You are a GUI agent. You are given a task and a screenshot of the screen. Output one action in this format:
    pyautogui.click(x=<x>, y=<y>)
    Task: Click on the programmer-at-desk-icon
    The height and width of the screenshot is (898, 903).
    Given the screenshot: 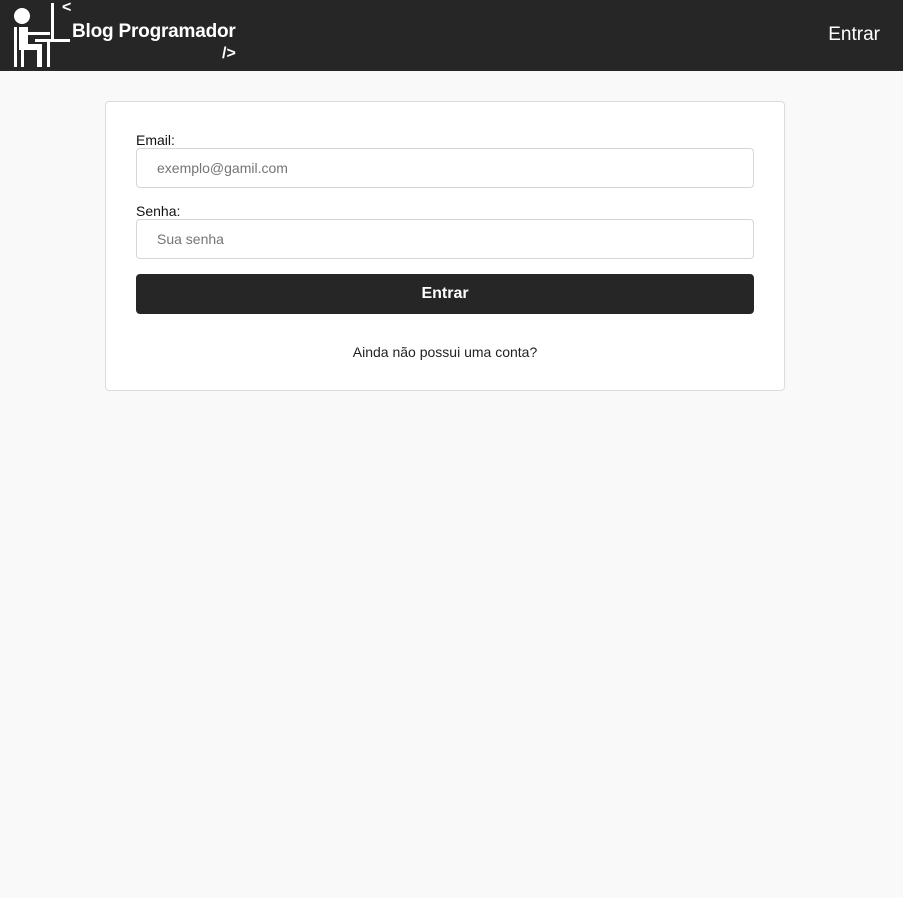 What is the action you would take?
    pyautogui.click(x=42, y=35)
    